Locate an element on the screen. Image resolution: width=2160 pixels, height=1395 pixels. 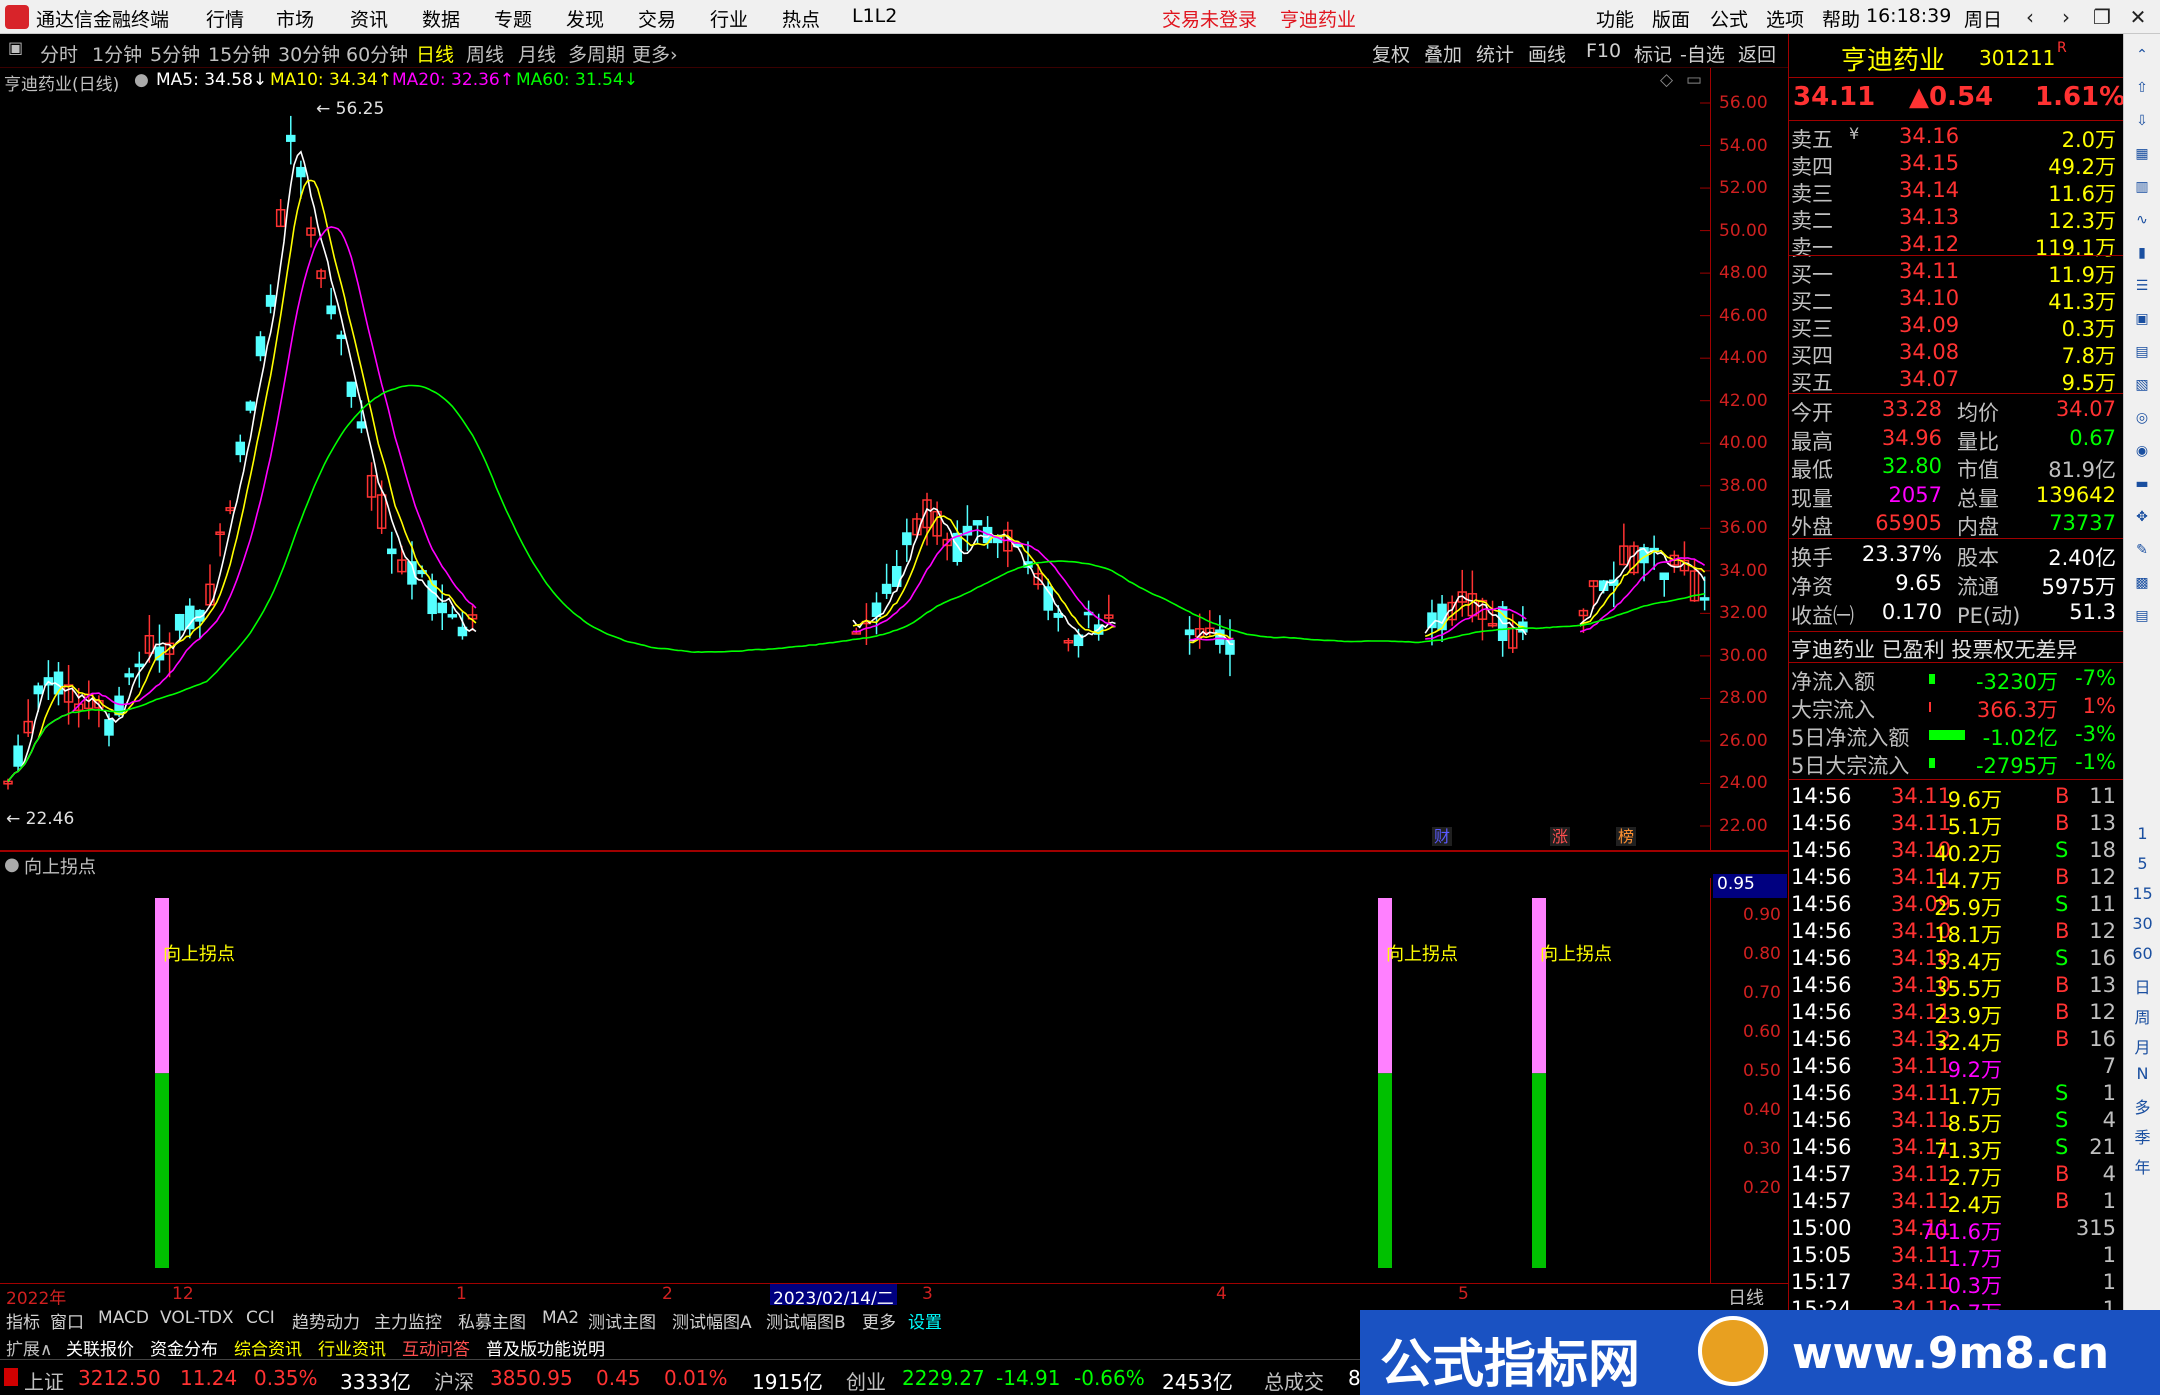
tool-button-0: 复权 is located at coordinates (1391, 53).